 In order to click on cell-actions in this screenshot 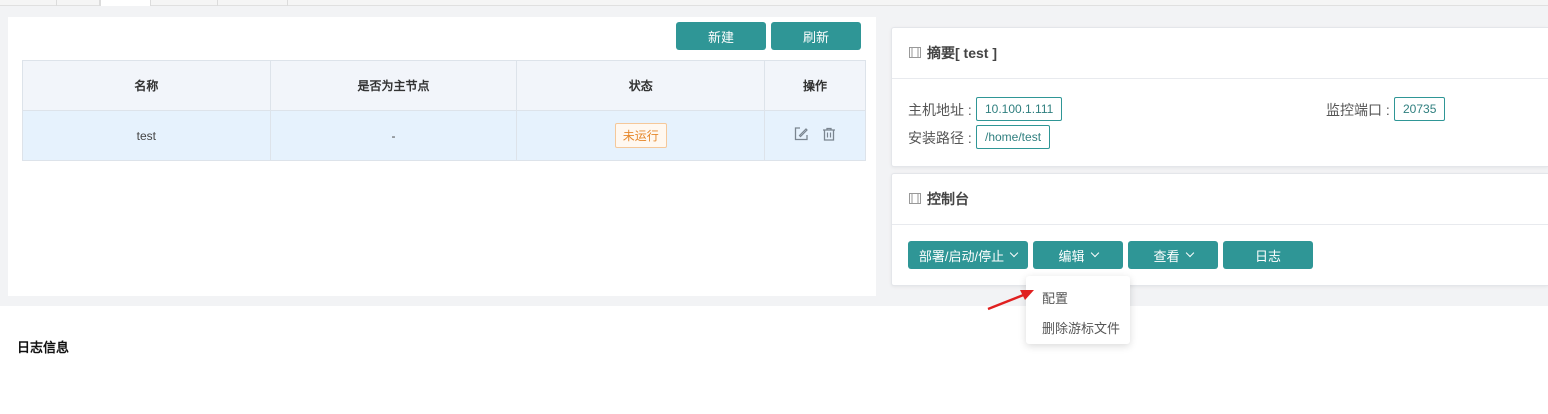, I will do `click(815, 135)`.